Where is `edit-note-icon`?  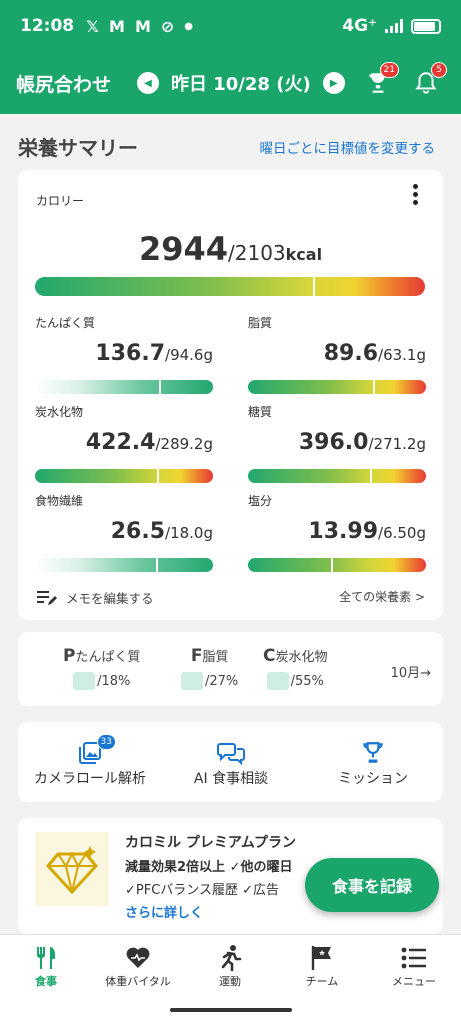
edit-note-icon is located at coordinates (47, 597).